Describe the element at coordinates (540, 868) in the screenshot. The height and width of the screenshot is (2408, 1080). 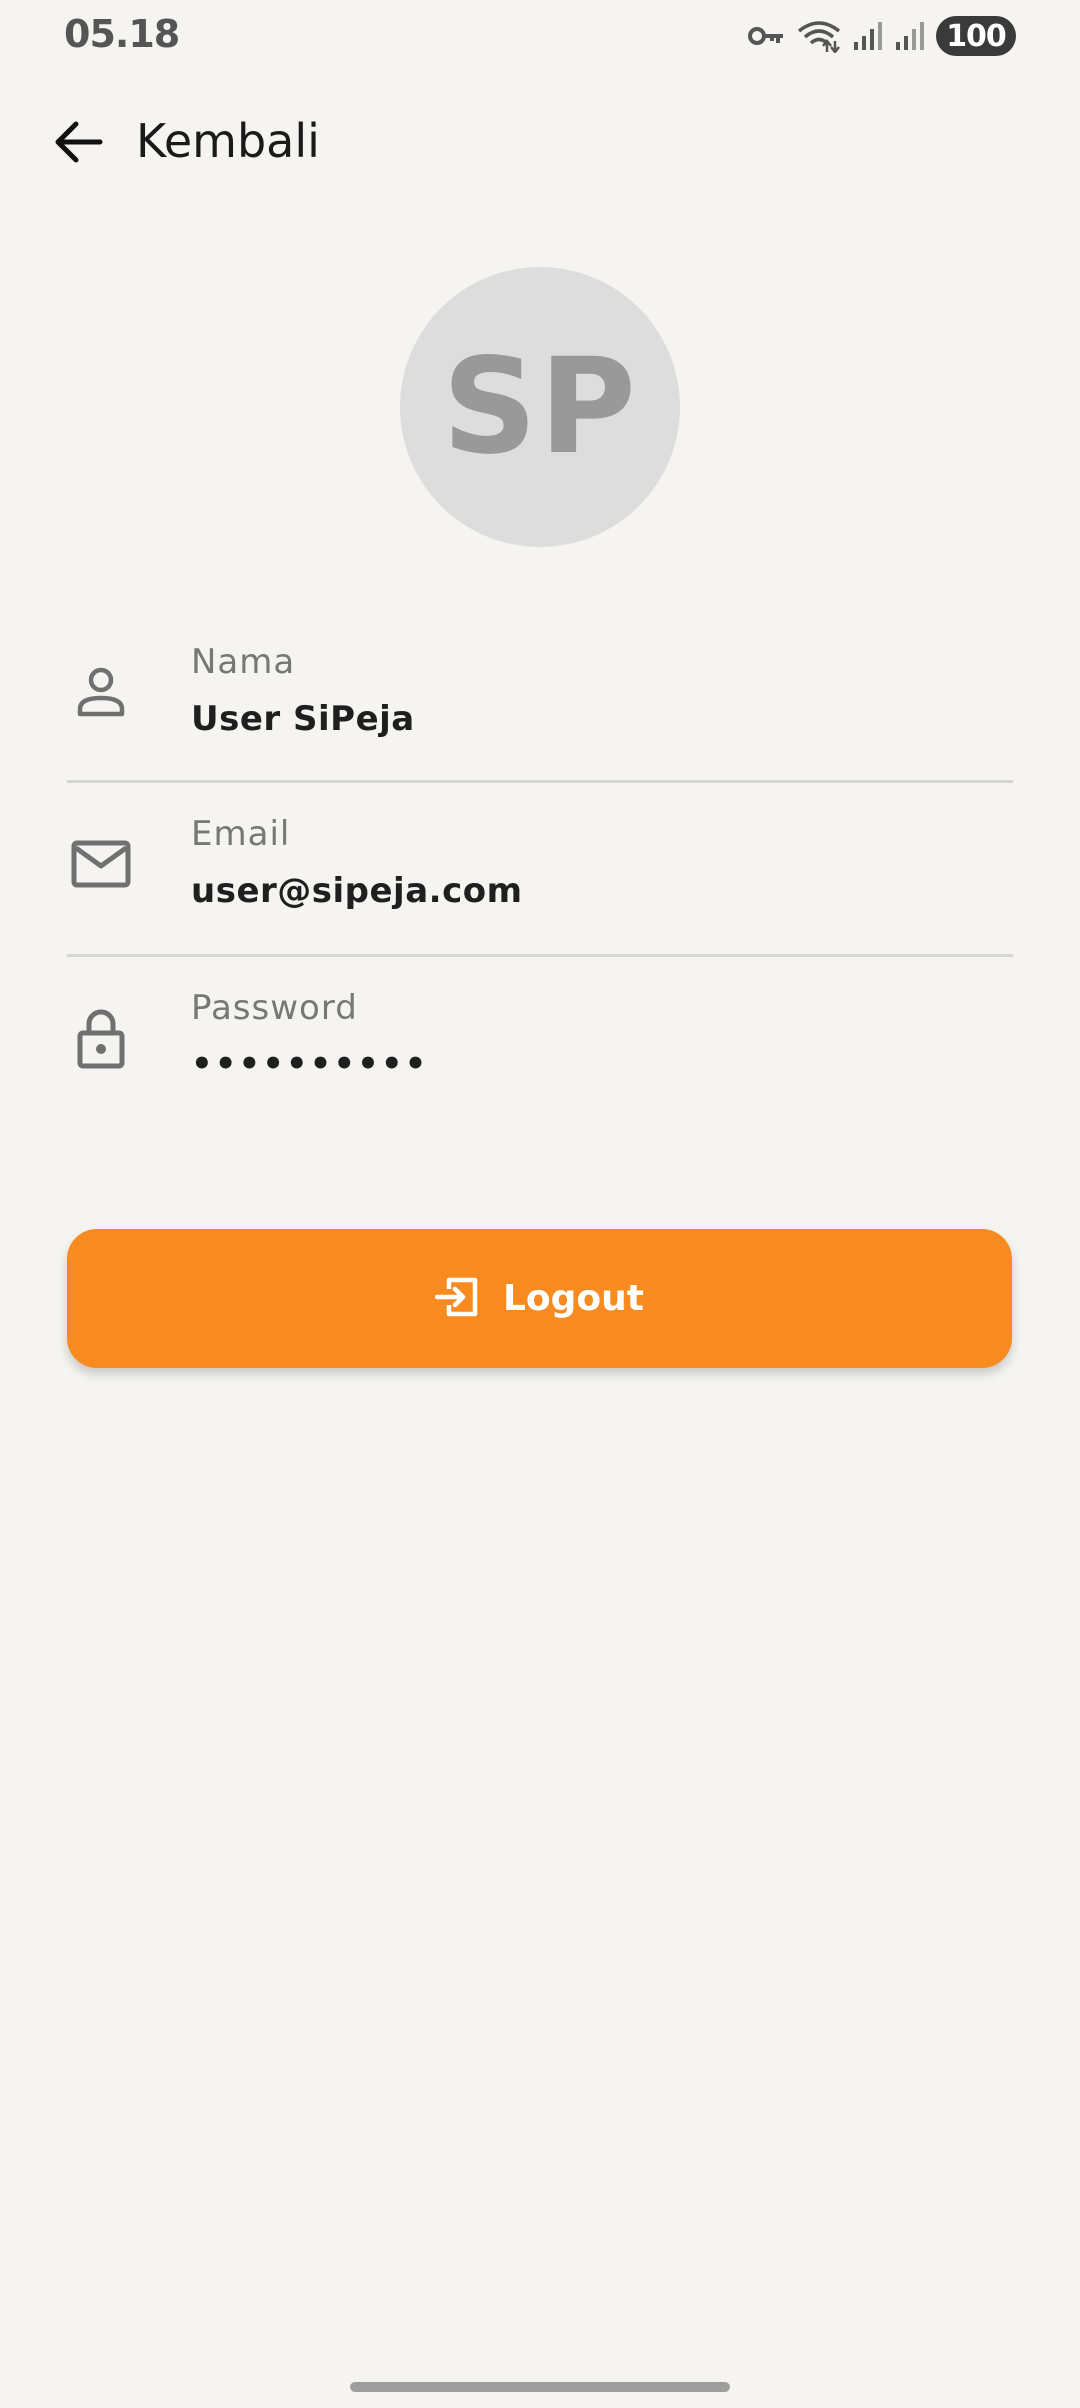
I see `profile-field-email: Email user@sipeja.com` at that location.